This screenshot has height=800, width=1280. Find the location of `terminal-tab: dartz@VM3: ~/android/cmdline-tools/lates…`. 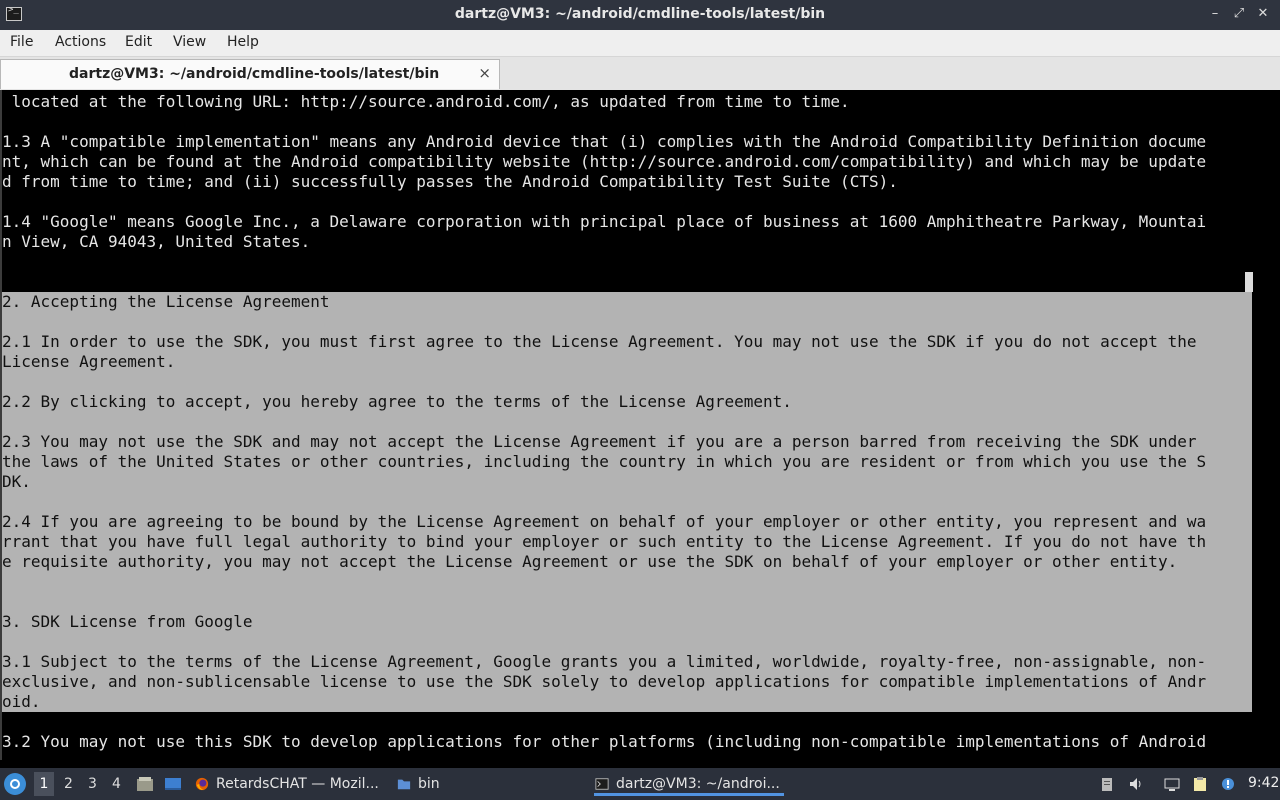

terminal-tab: dartz@VM3: ~/android/cmdline-tools/lates… is located at coordinates (250, 74).